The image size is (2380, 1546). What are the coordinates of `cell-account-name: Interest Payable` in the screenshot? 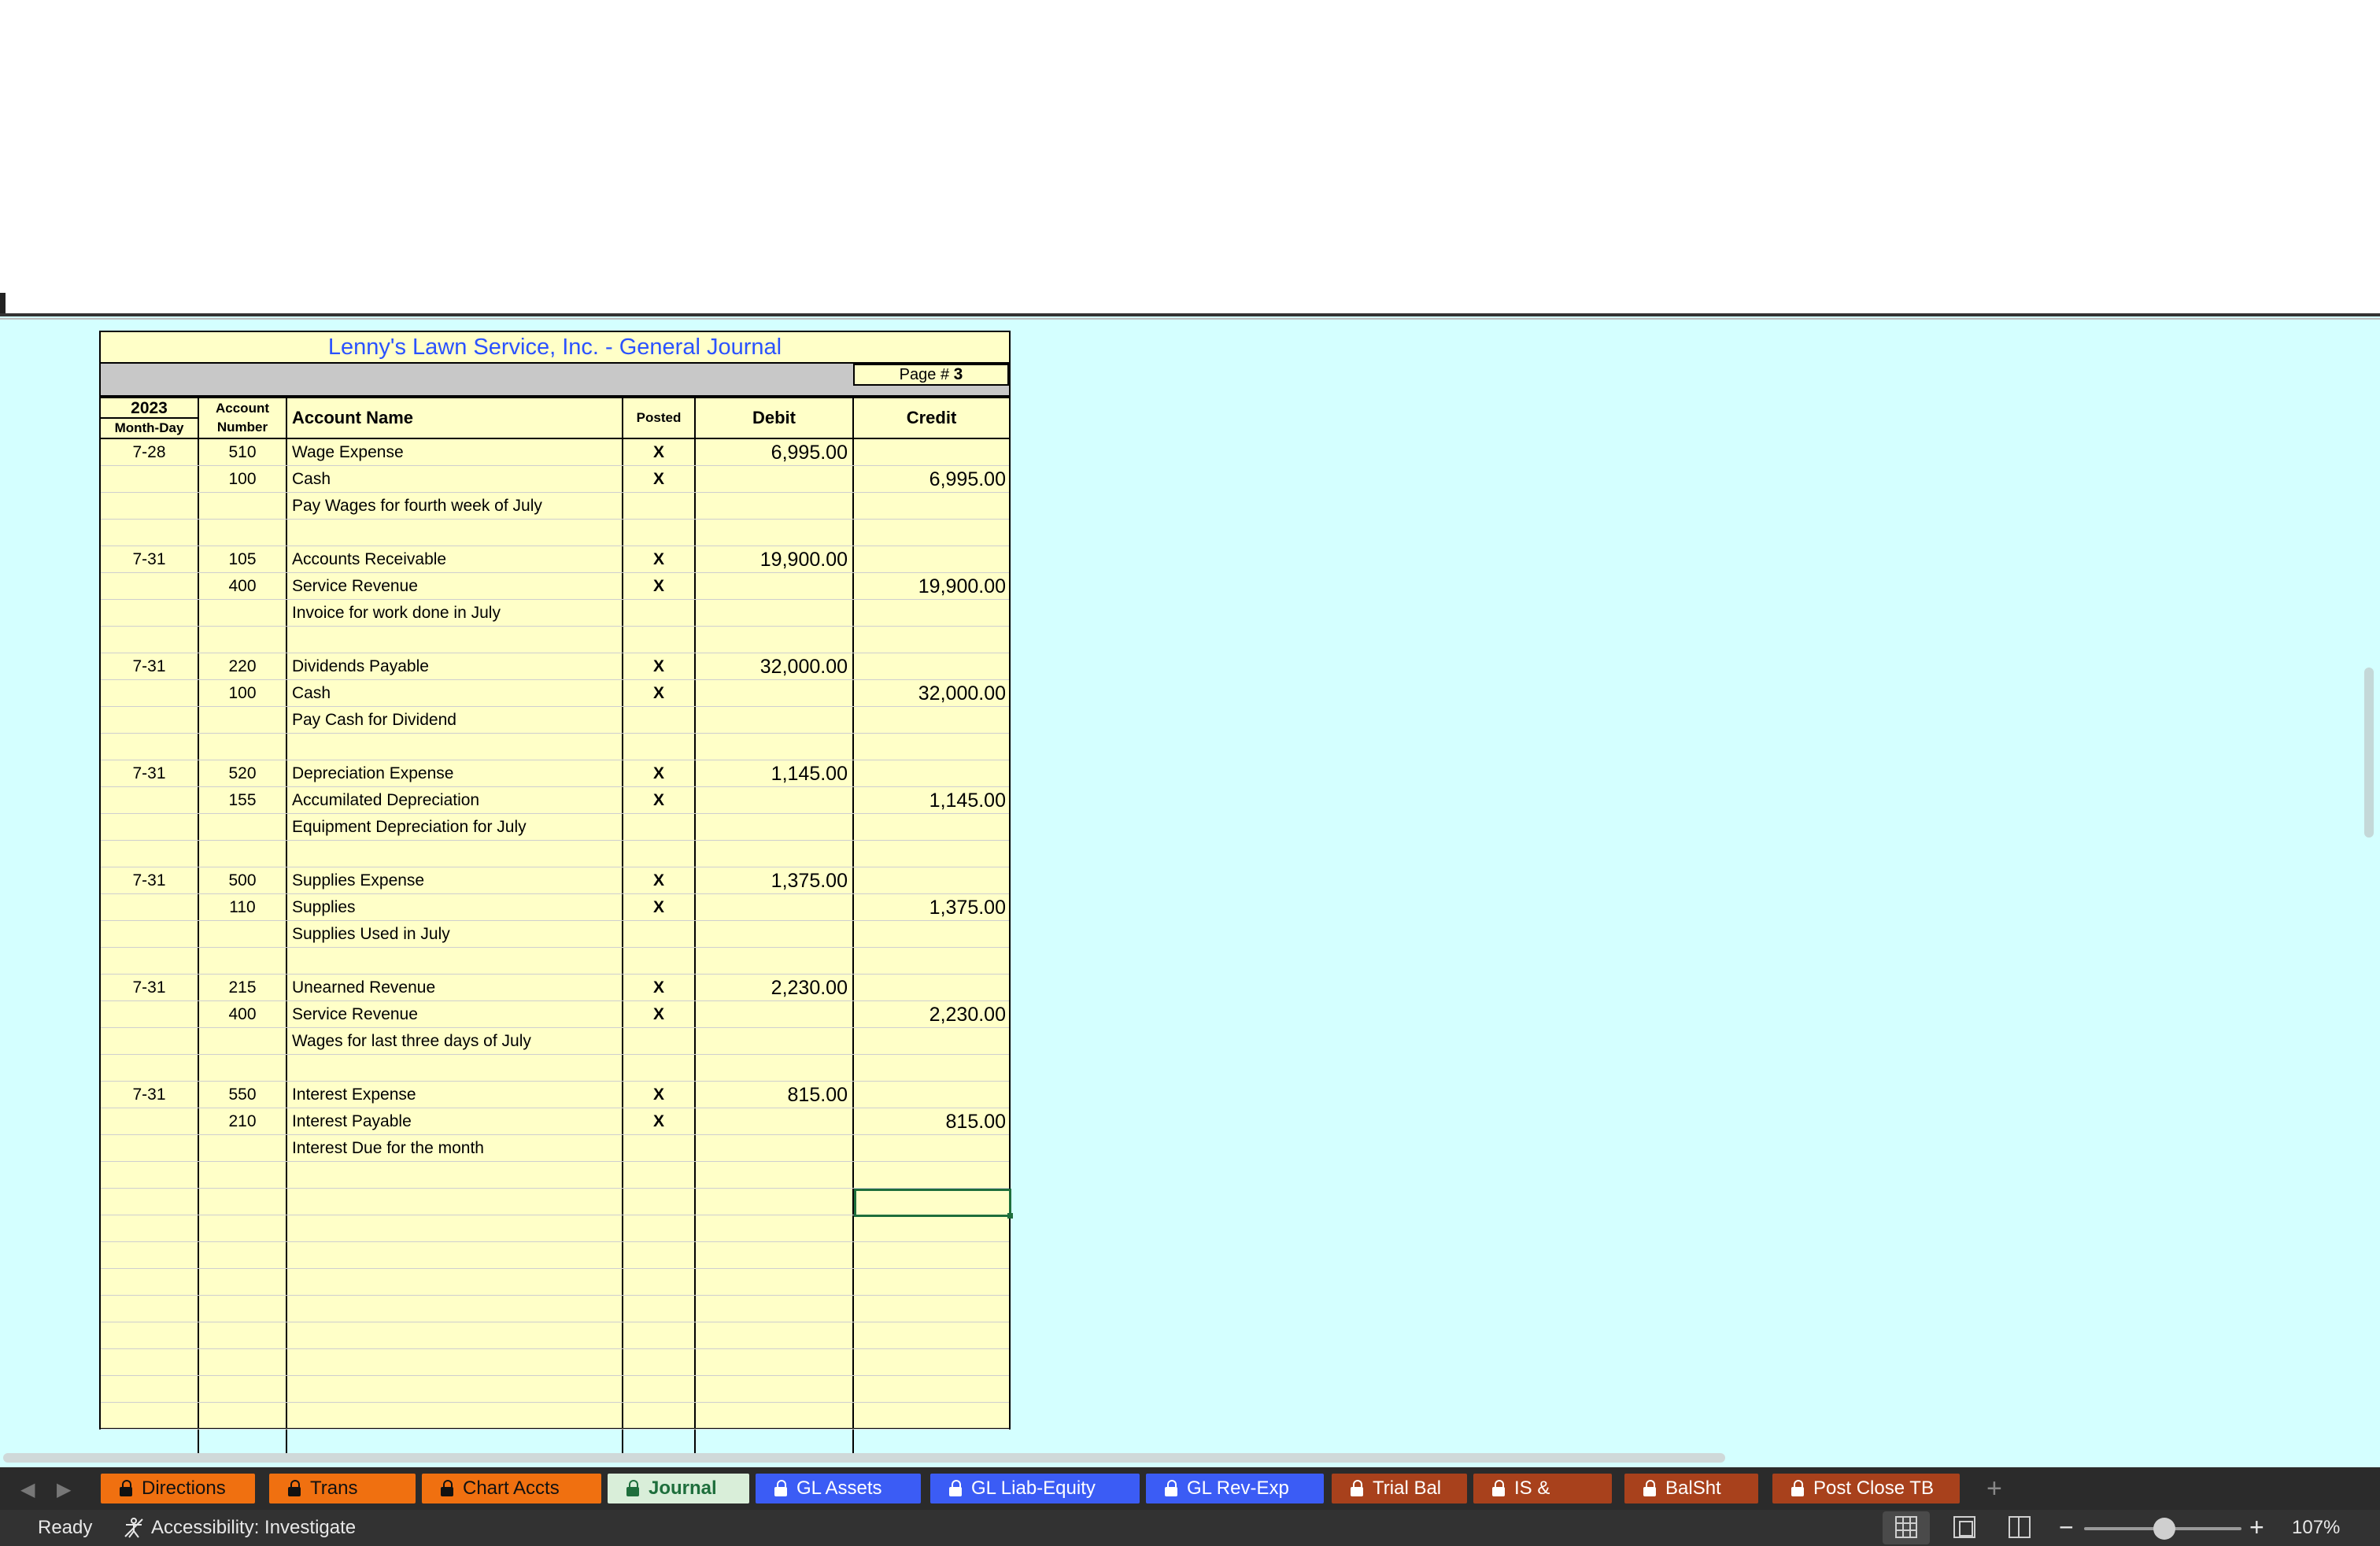 It's located at (455, 1121).